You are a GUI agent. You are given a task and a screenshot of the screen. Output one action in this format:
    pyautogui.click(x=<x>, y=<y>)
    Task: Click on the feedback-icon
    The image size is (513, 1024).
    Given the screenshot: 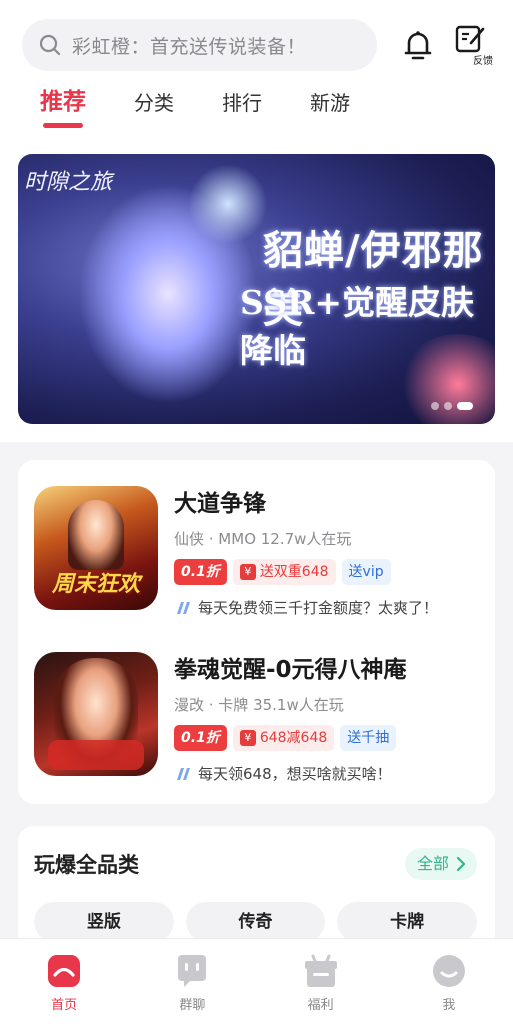 What is the action you would take?
    pyautogui.click(x=470, y=39)
    